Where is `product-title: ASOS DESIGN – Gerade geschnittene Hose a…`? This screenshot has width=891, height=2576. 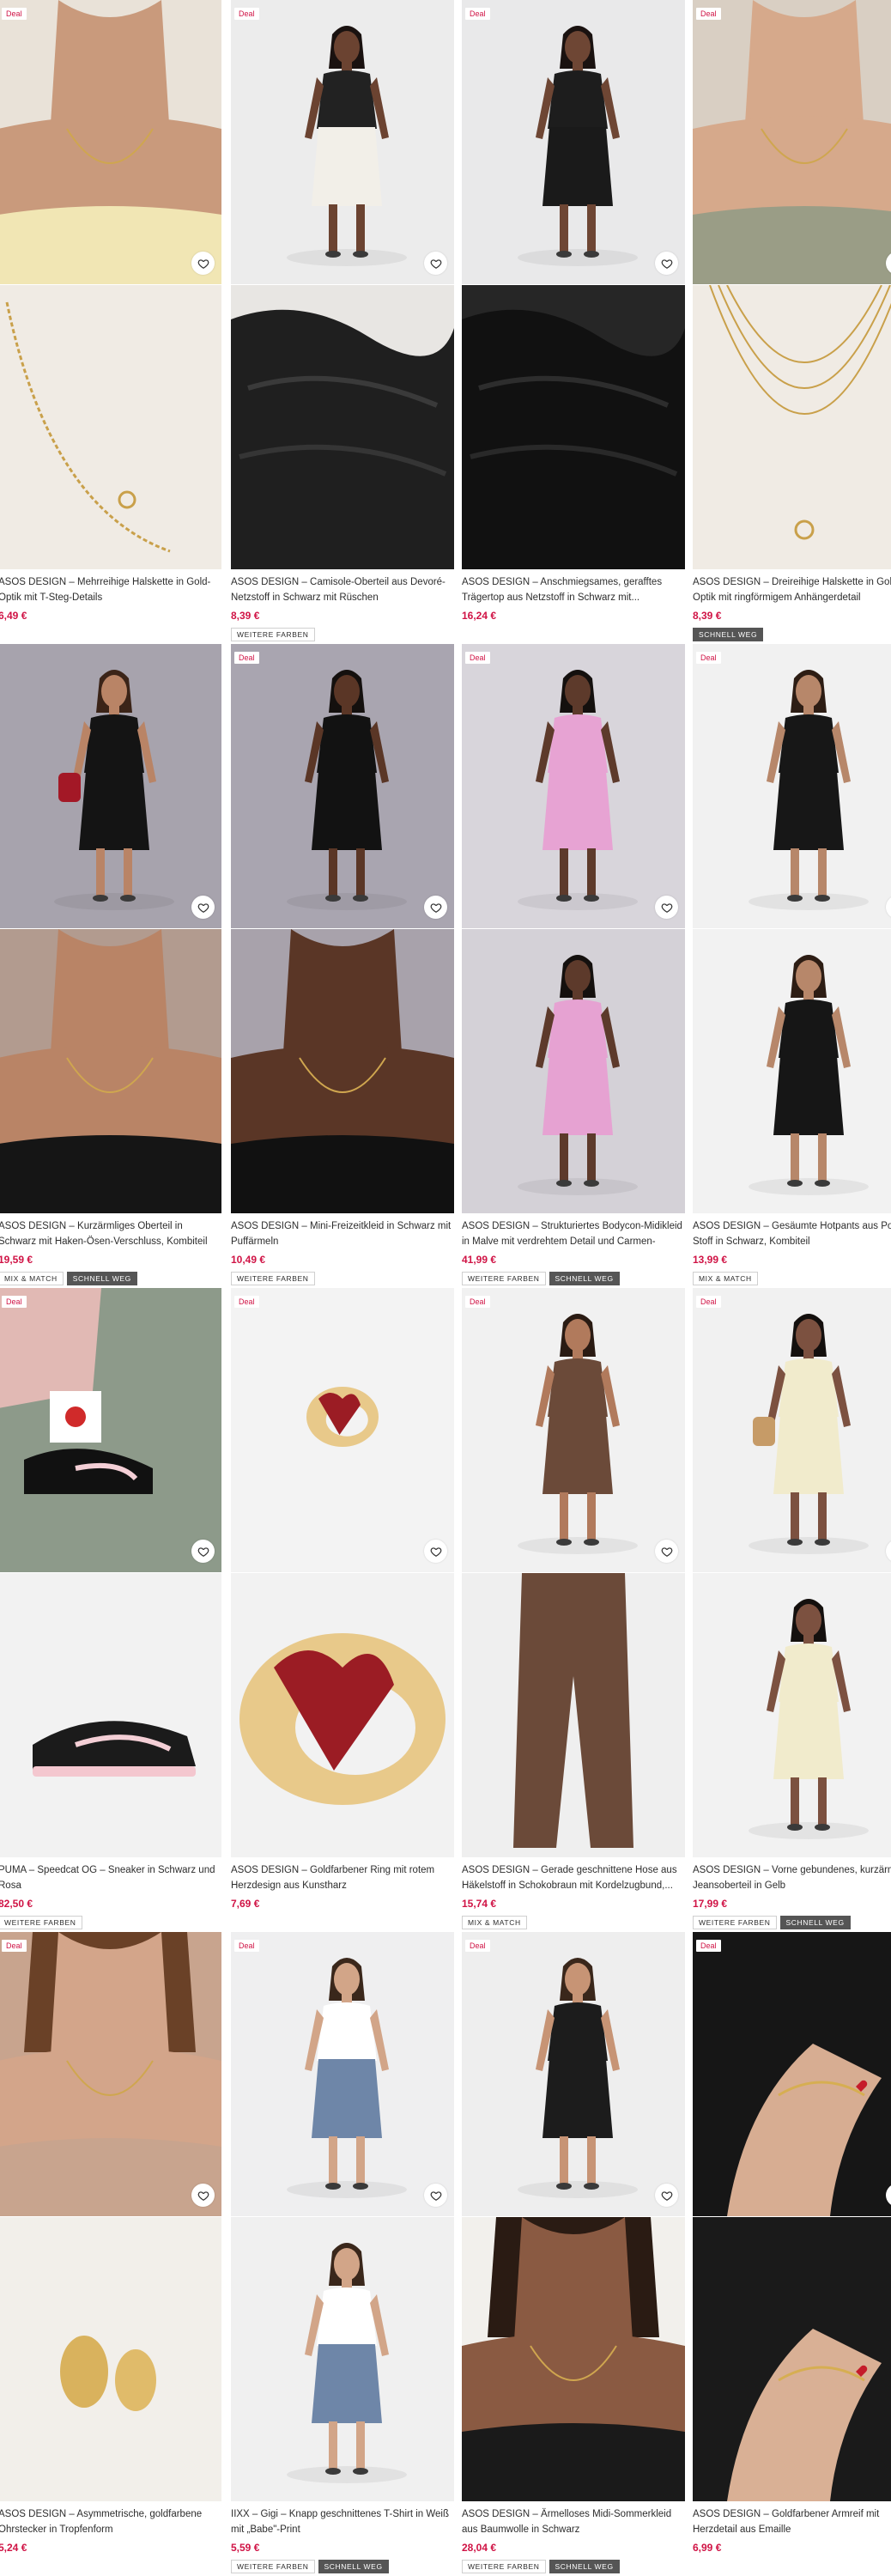
product-title: ASOS DESIGN – Gerade geschnittene Hose a… is located at coordinates (574, 1878).